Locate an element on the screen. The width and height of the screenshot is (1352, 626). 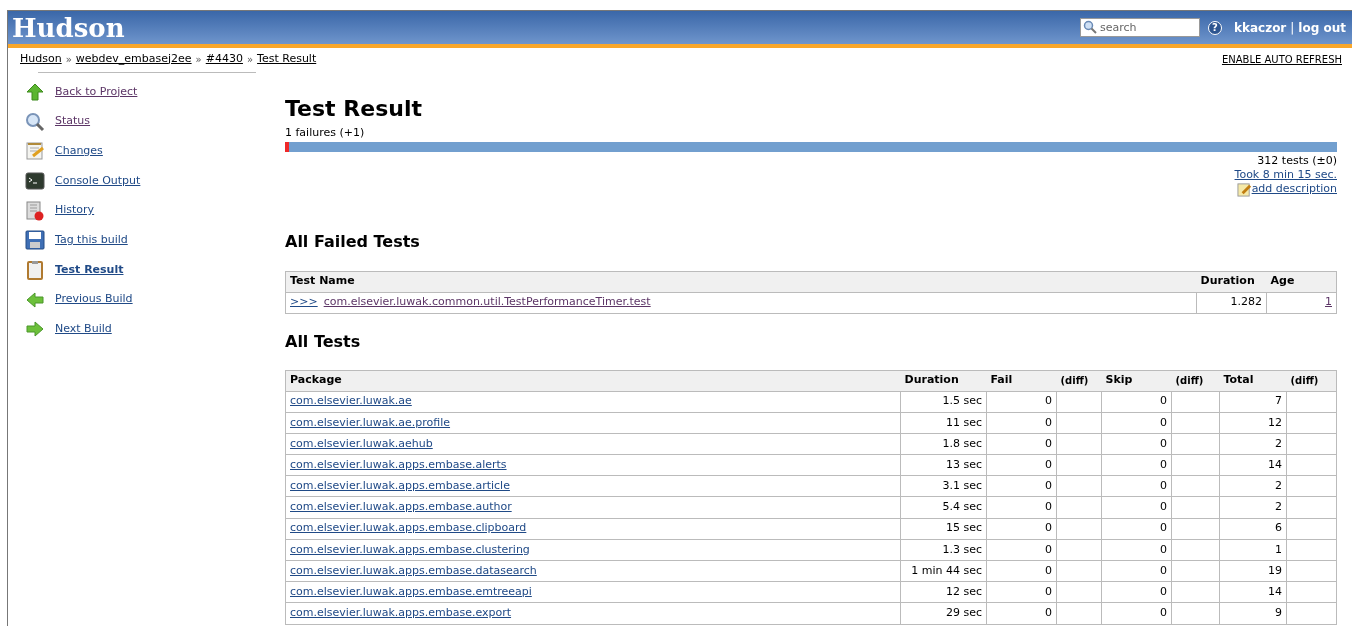
package-link: com.elsevier.luwak.apps.embase.clustering is located at coordinates (410, 549).